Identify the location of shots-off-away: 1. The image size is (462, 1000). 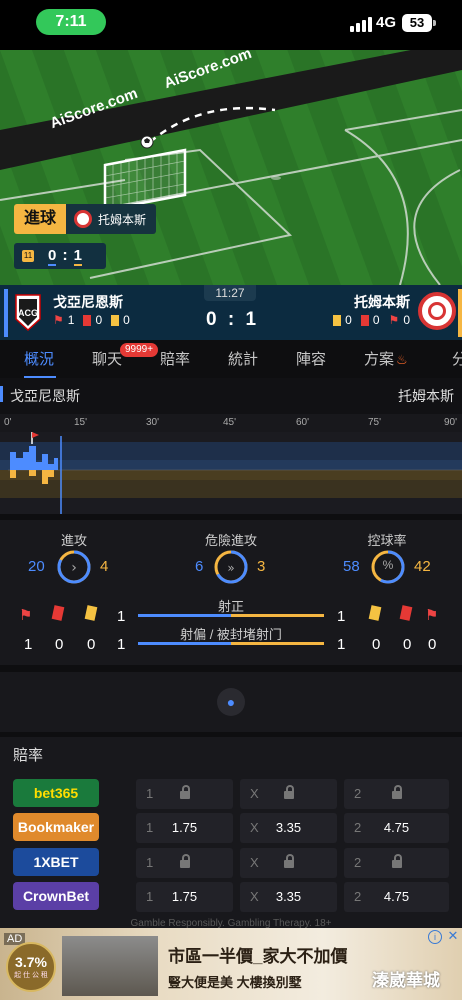
(341, 644).